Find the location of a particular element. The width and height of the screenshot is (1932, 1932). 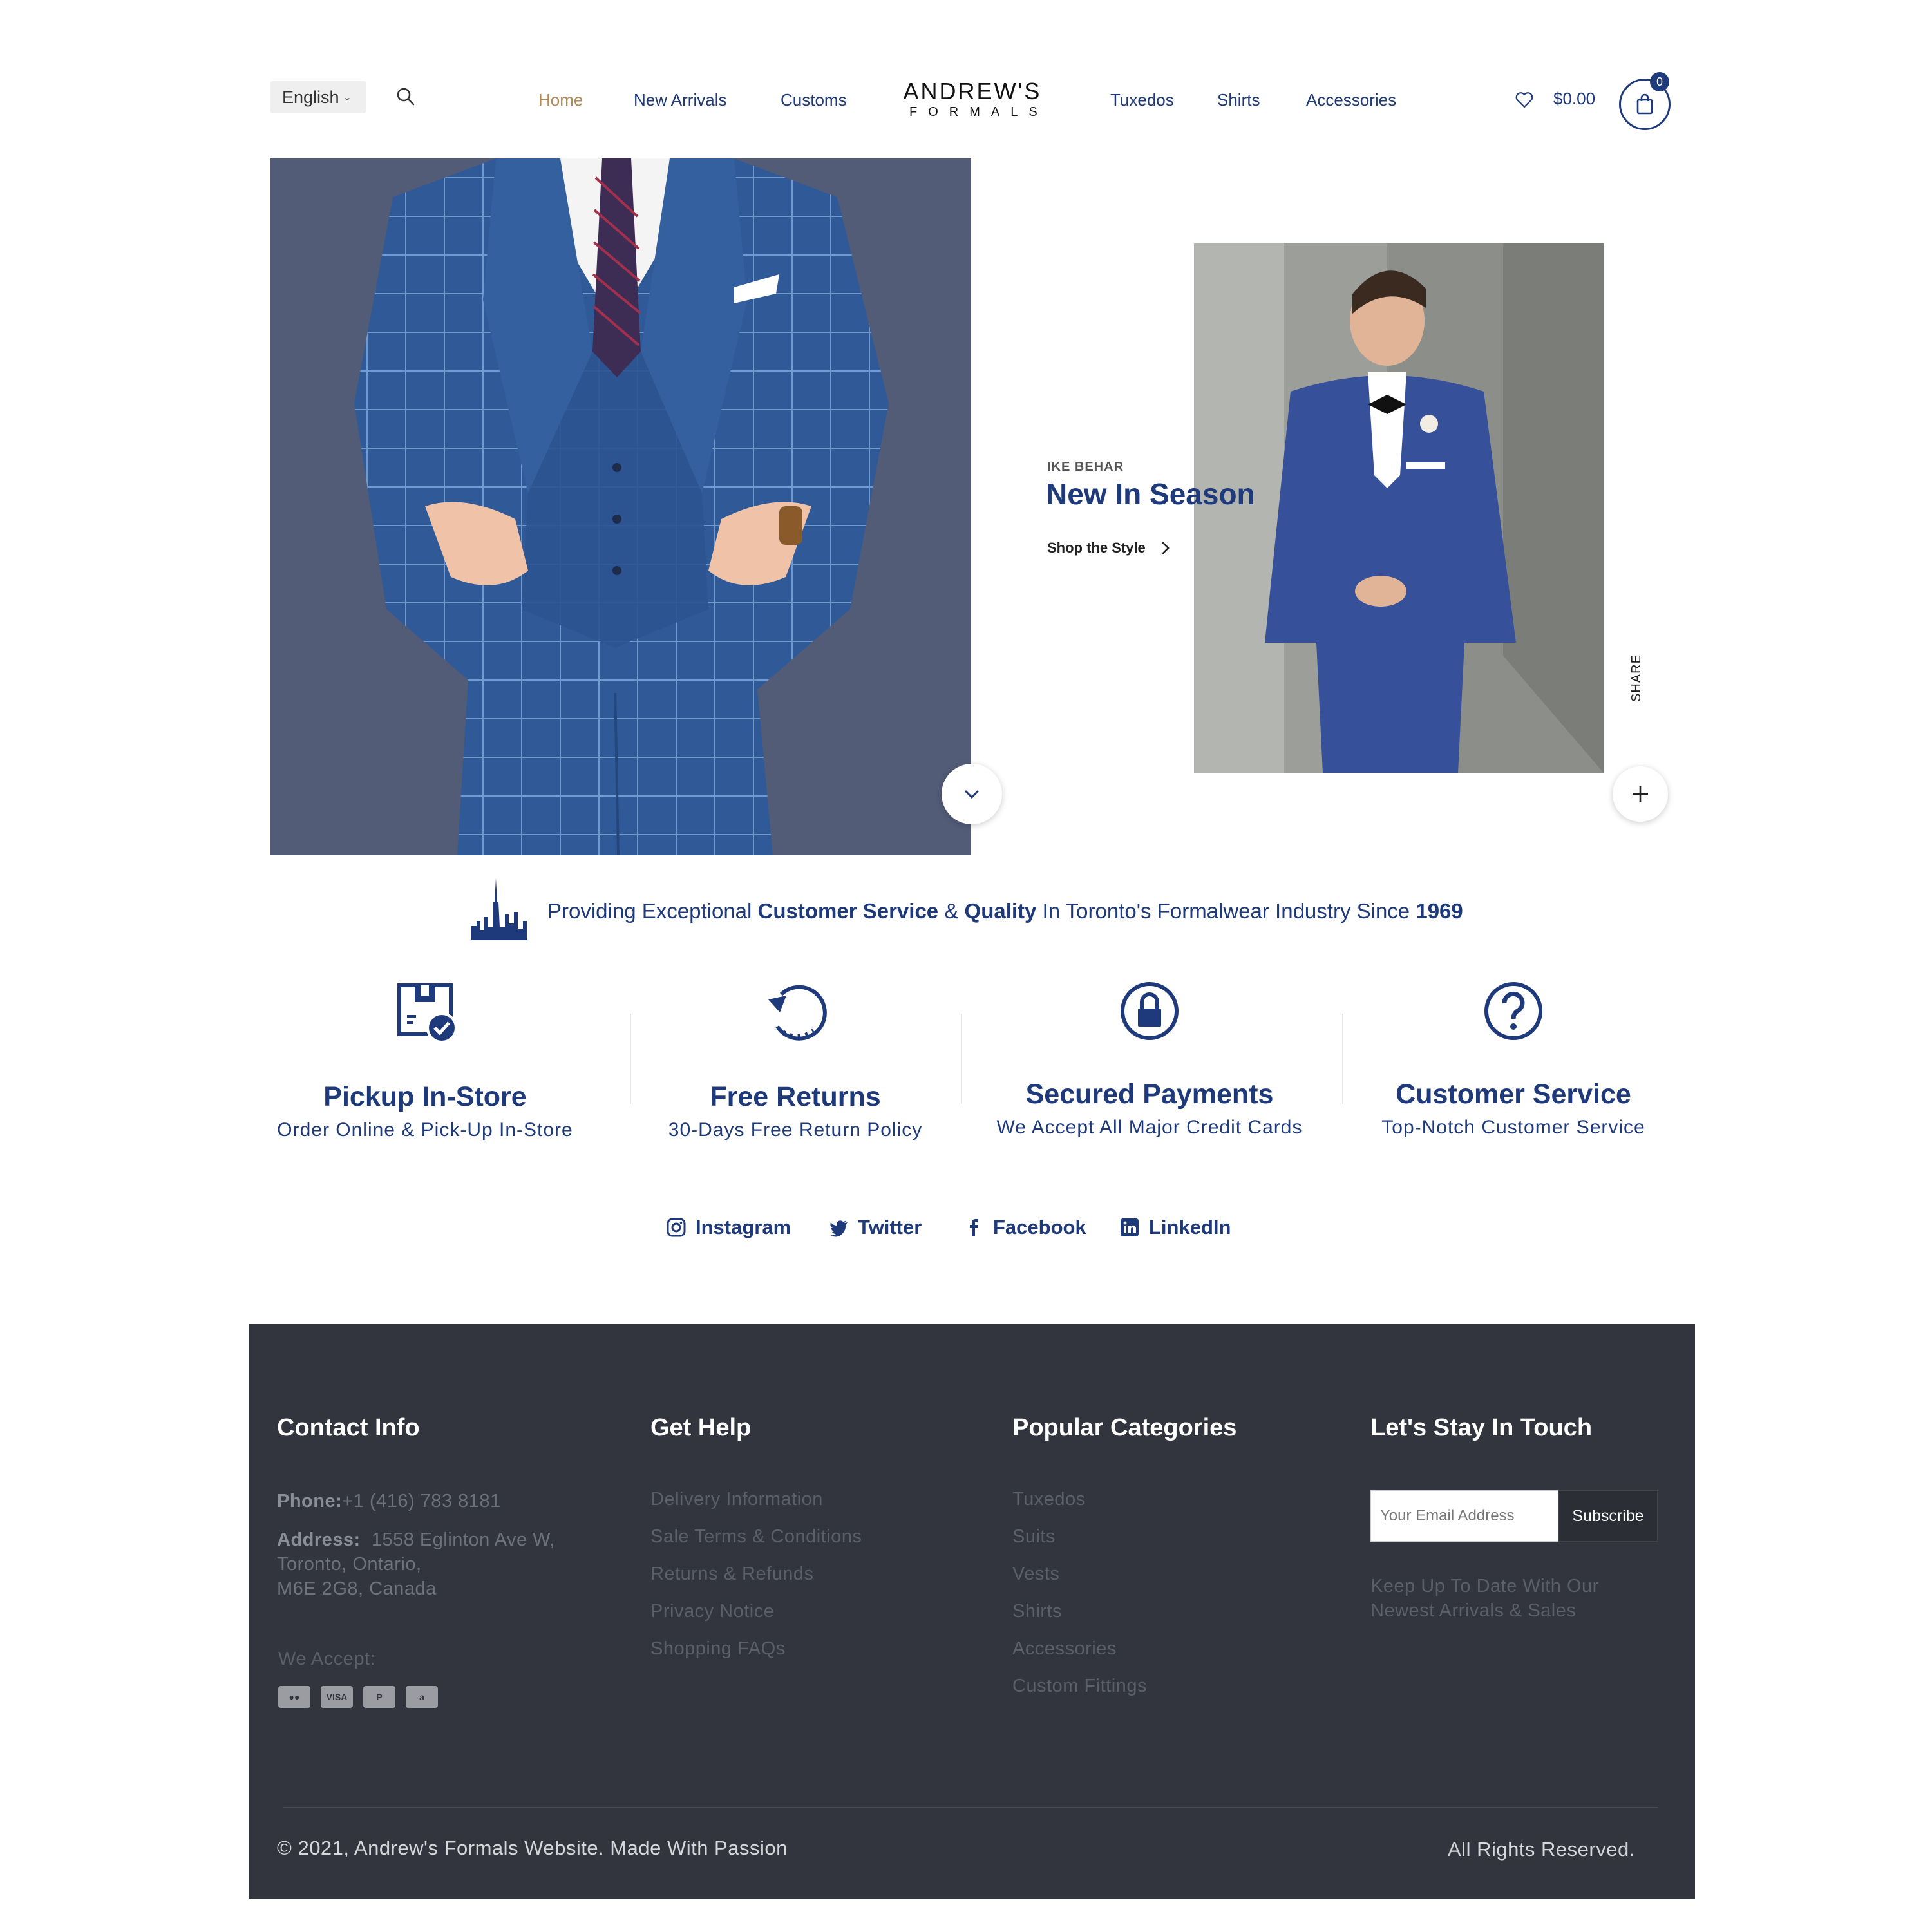

footer-category-link: Shirts is located at coordinates (1037, 1611).